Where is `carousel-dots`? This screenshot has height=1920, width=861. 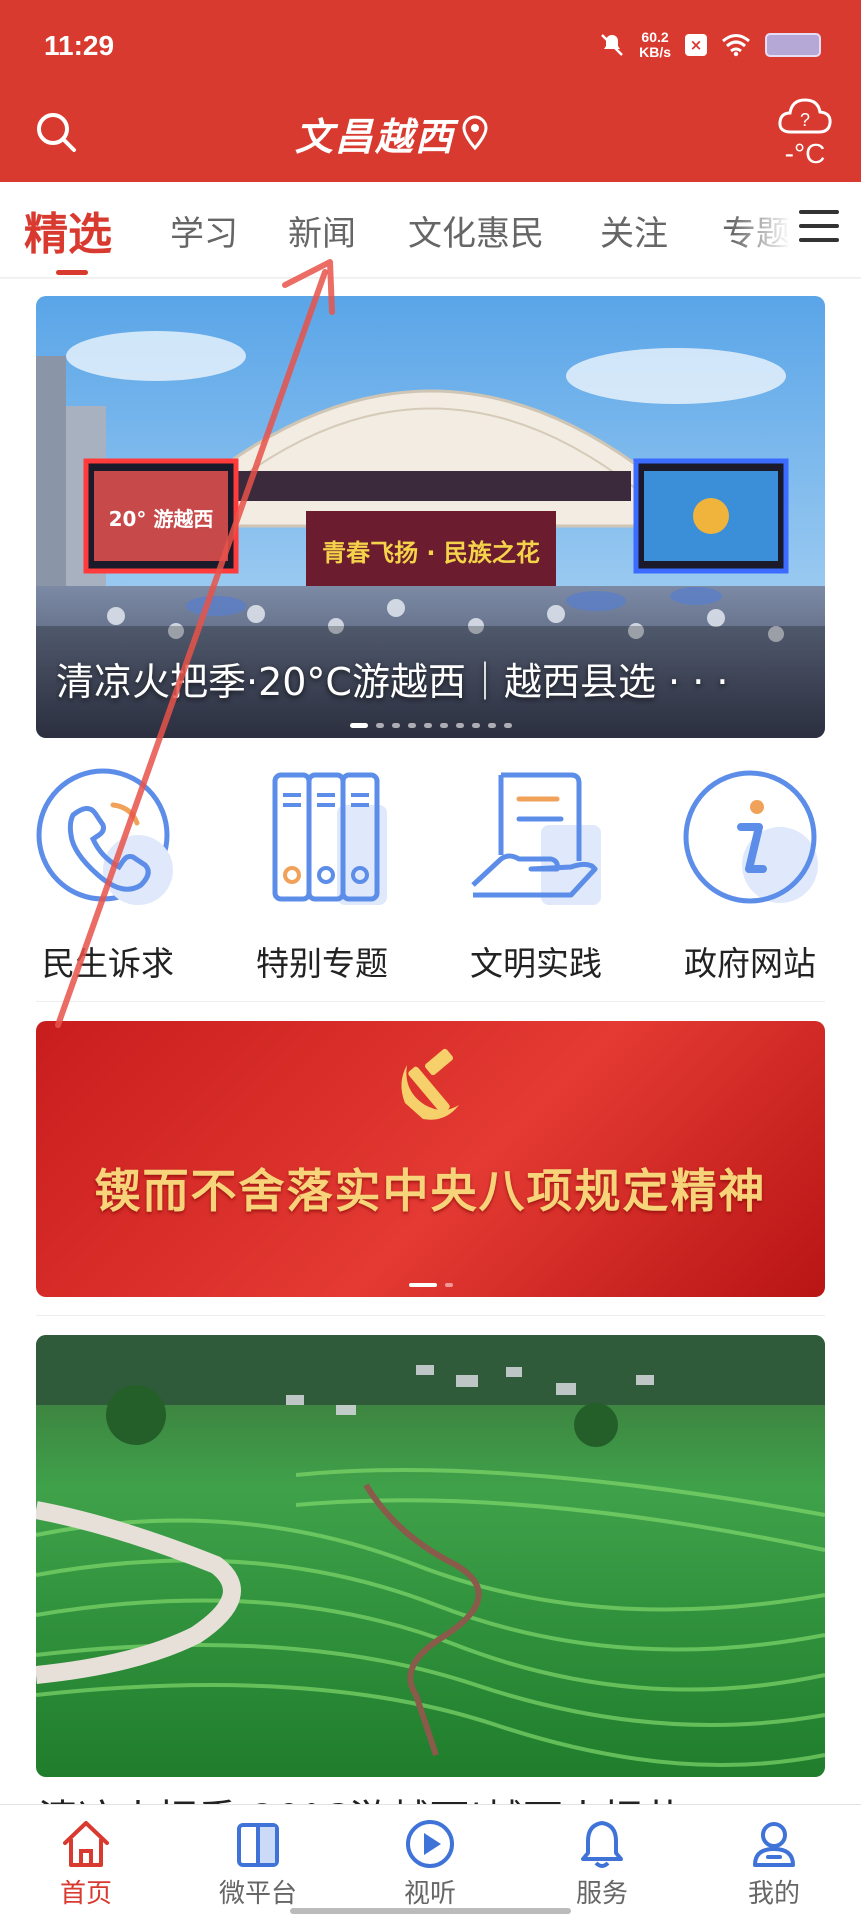 carousel-dots is located at coordinates (430, 725).